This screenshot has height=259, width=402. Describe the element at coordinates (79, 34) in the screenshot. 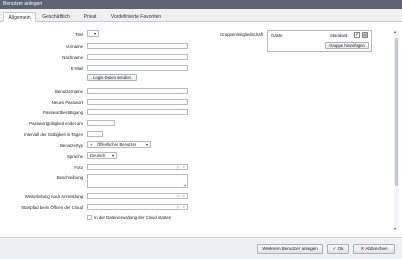

I see `titel-label: Titel` at that location.